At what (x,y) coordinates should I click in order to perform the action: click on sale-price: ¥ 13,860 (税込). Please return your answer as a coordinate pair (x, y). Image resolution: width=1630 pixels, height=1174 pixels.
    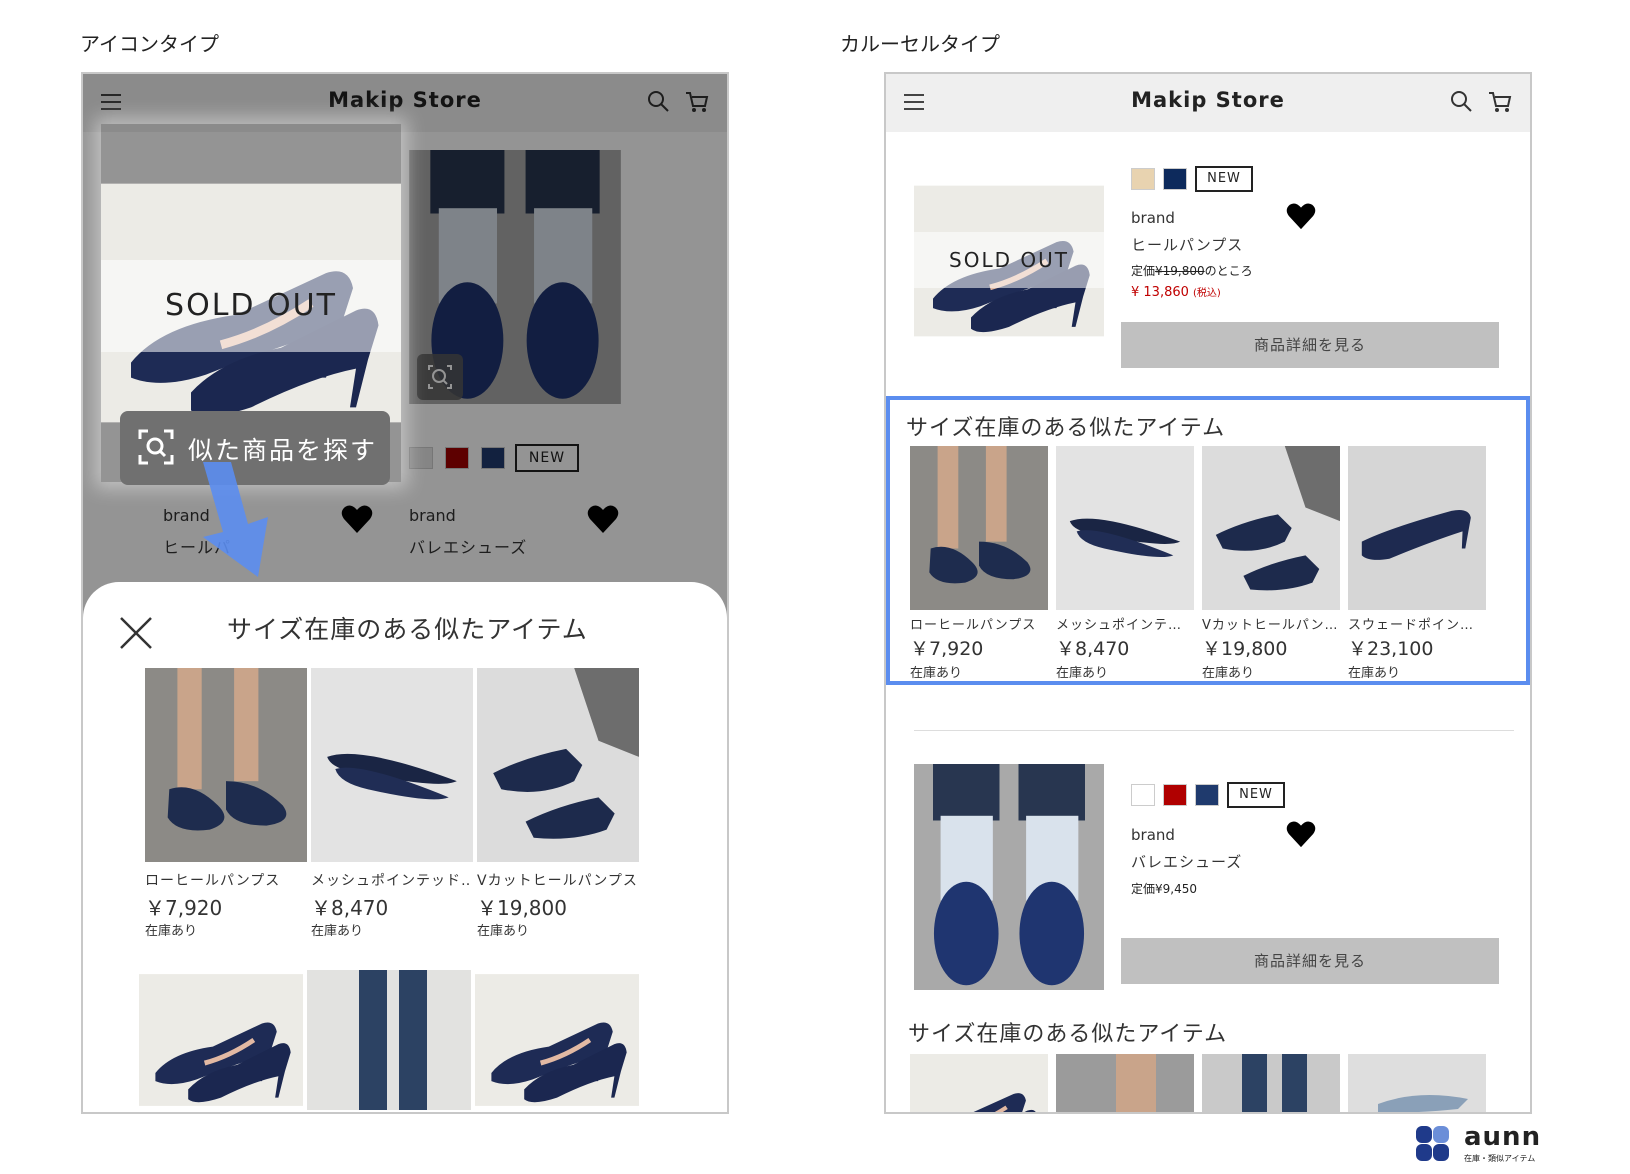
    Looking at the image, I should click on (1176, 292).